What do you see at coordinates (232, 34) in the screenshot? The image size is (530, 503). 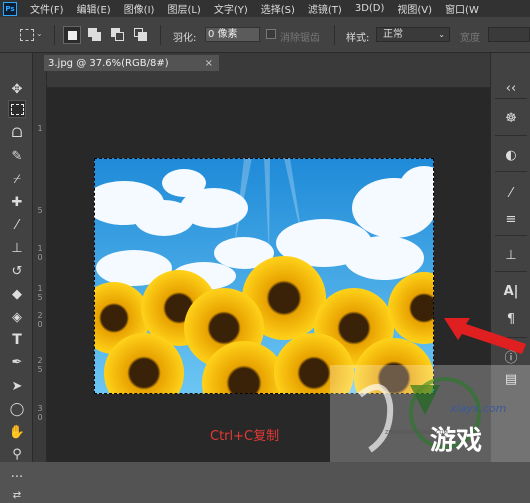 I see `feather-input: 0 像素` at bounding box center [232, 34].